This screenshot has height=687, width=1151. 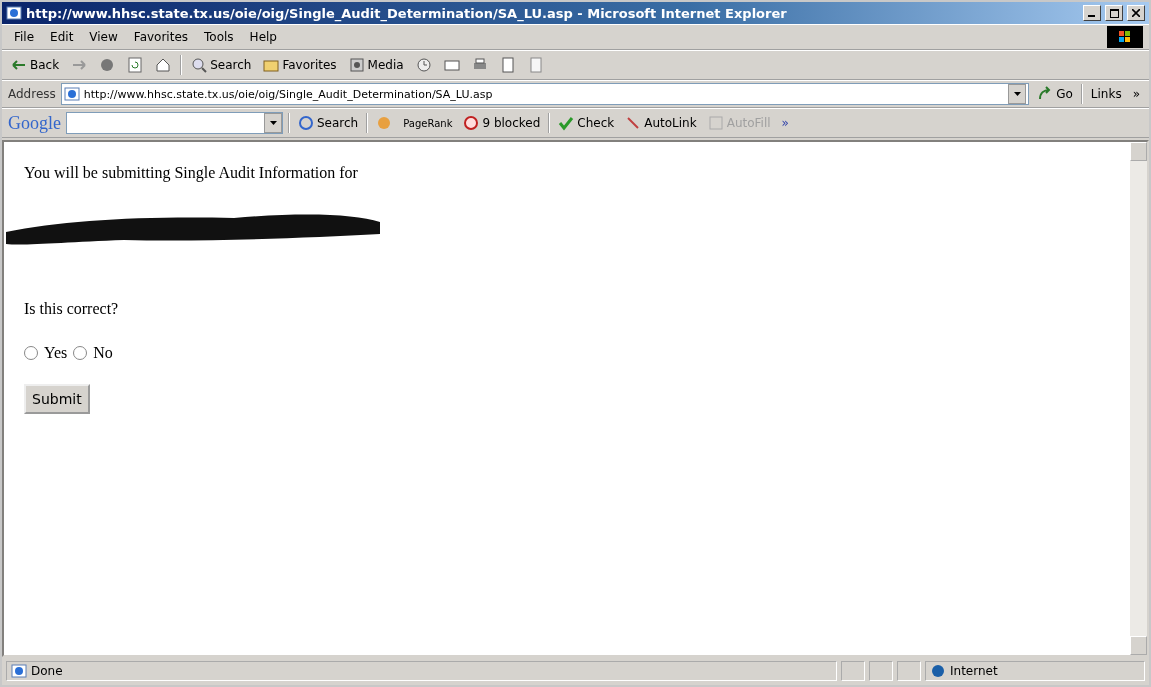 I want to click on mail-icon, so click(x=451, y=65).